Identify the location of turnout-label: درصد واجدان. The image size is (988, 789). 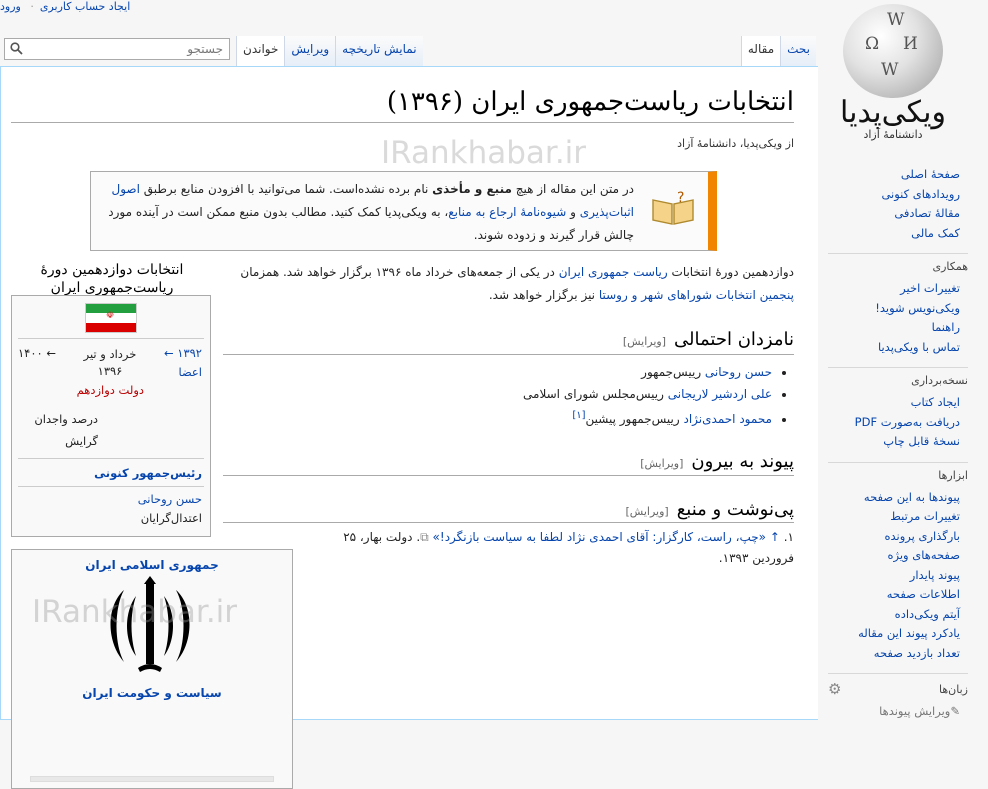
(66, 419).